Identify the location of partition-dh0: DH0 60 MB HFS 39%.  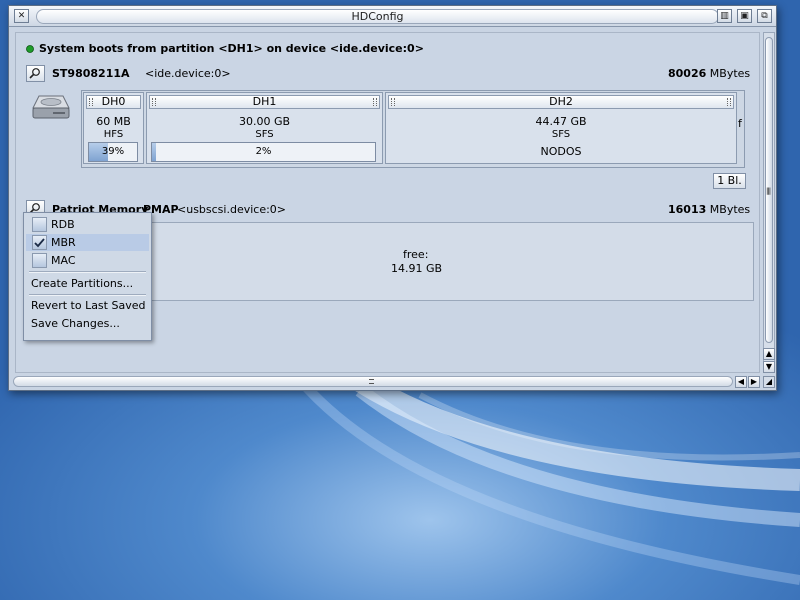
(113, 128).